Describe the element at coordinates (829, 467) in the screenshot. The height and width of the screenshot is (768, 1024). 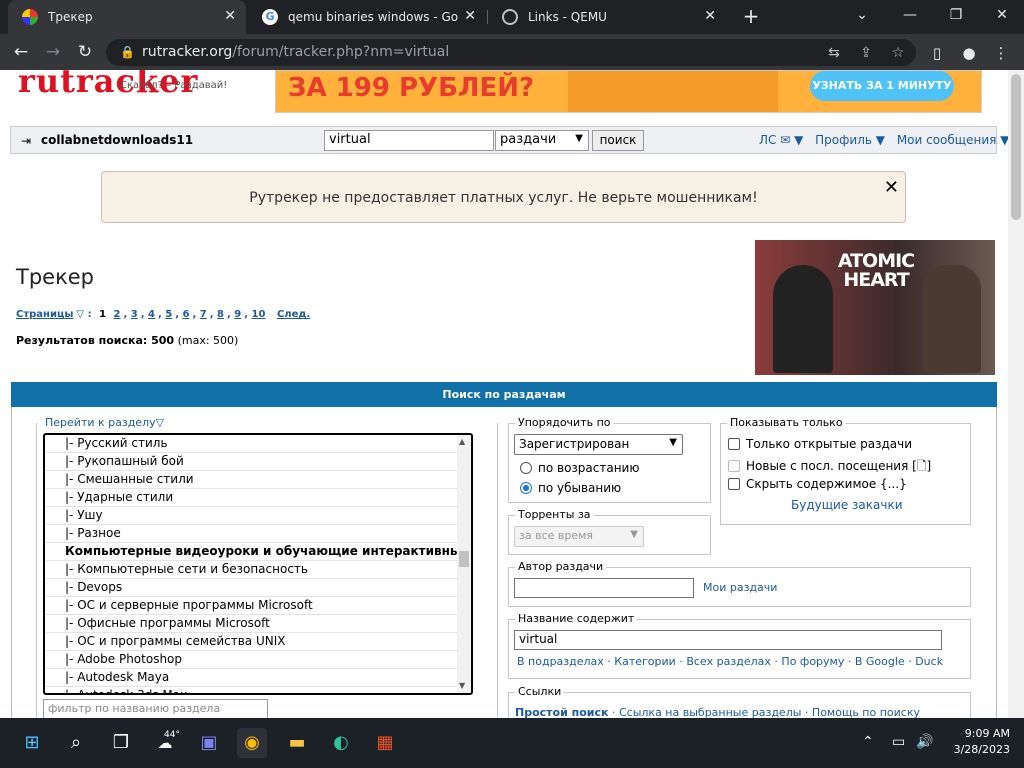
I see `new-since-visit-checkbox: Новые с посл. посещения [🗋]` at that location.